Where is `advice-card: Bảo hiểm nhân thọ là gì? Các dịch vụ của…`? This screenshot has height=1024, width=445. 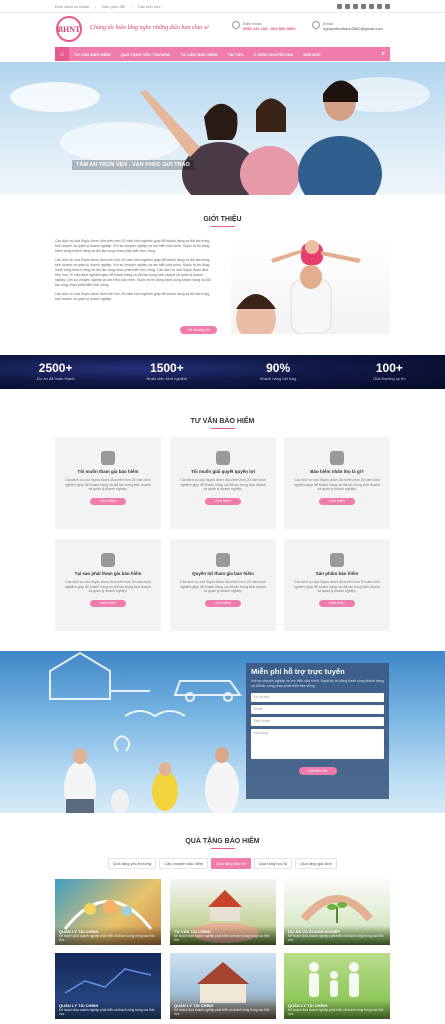 advice-card: Bảo hiểm nhân thọ là gì? Các dịch vụ của… is located at coordinates (337, 483).